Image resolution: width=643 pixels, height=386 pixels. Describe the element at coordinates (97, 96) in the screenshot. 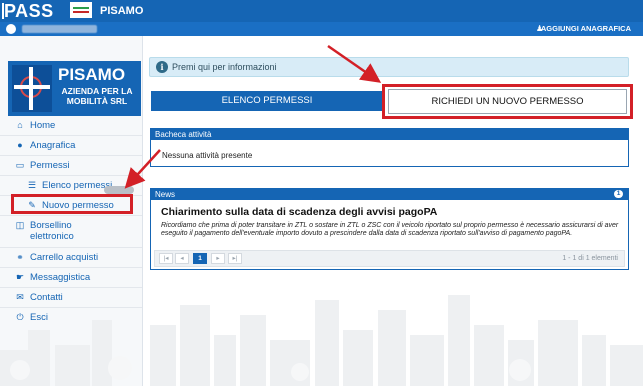

I see `logo-subtitle: AZIENDA PER LA MOBILITÀ SRL` at that location.